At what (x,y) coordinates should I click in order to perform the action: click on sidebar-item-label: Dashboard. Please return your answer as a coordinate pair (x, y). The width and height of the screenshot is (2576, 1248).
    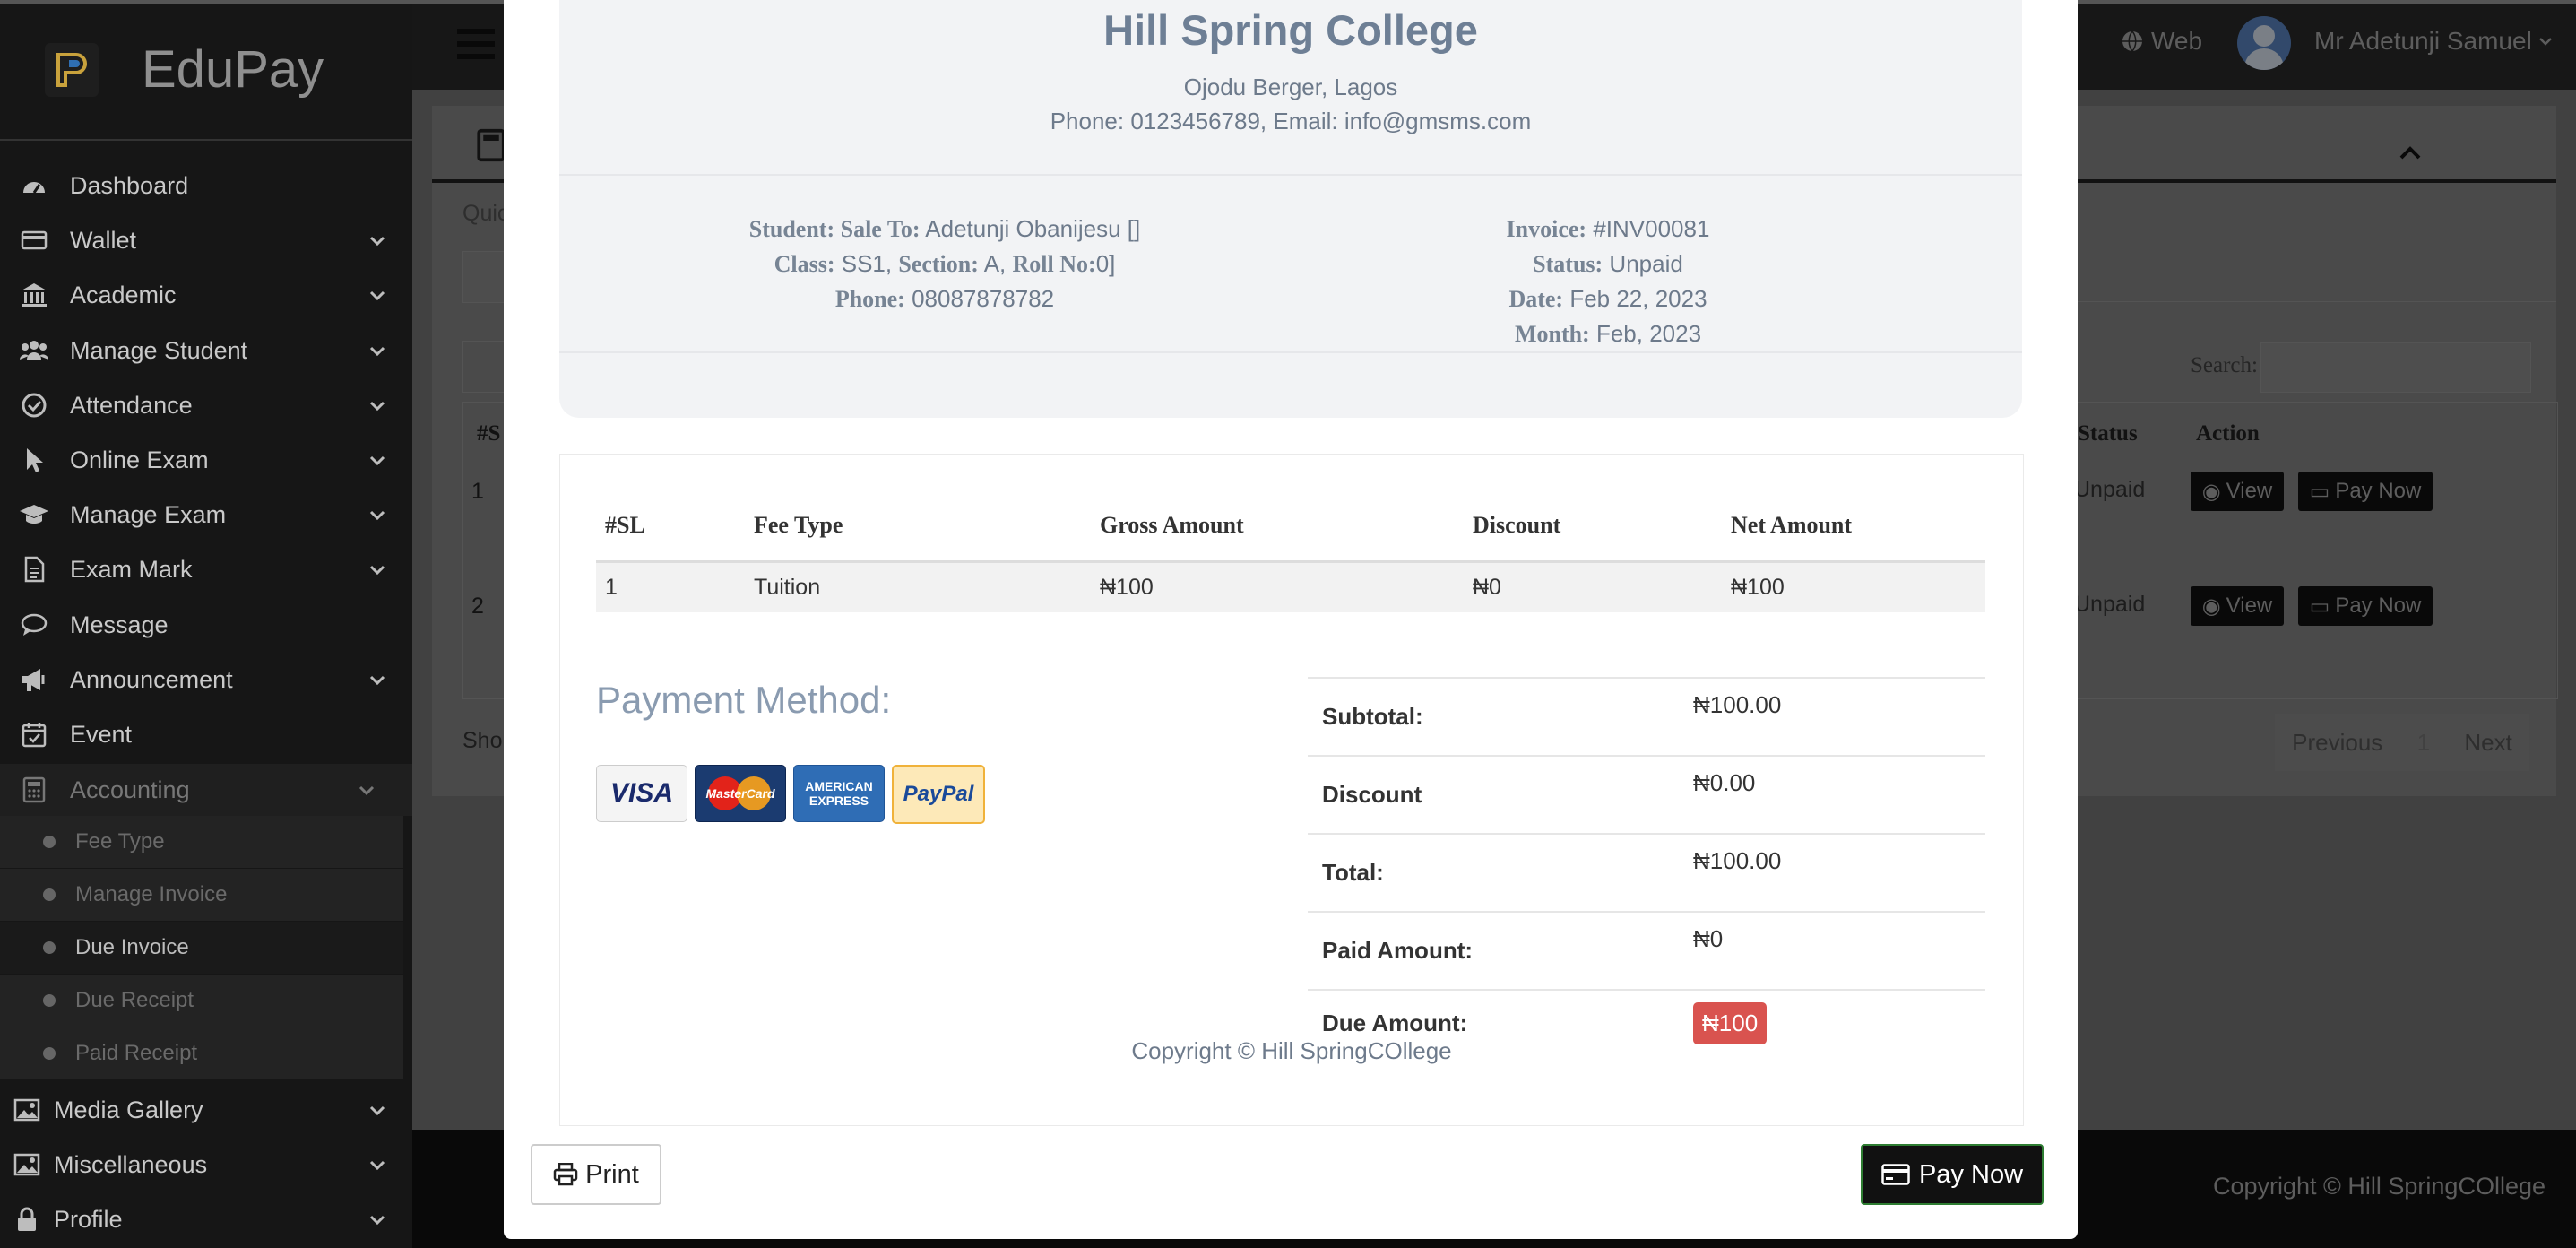
    Looking at the image, I should click on (129, 185).